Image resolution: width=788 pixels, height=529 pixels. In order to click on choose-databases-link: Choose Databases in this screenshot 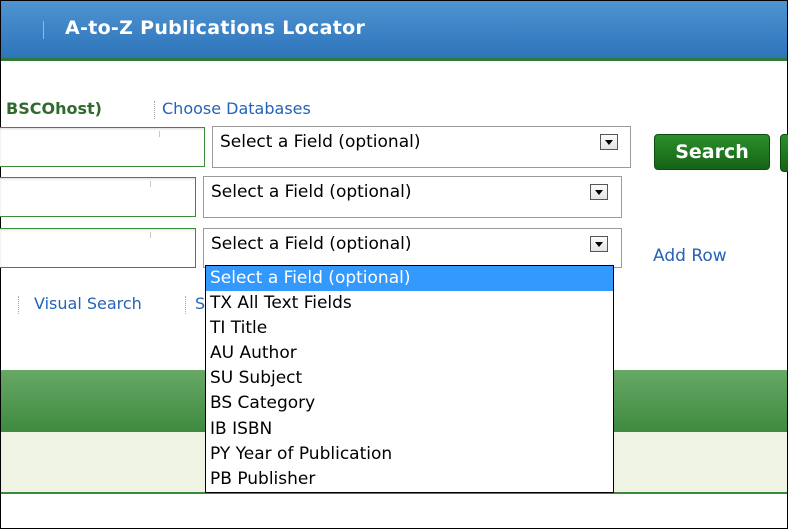, I will do `click(236, 108)`.